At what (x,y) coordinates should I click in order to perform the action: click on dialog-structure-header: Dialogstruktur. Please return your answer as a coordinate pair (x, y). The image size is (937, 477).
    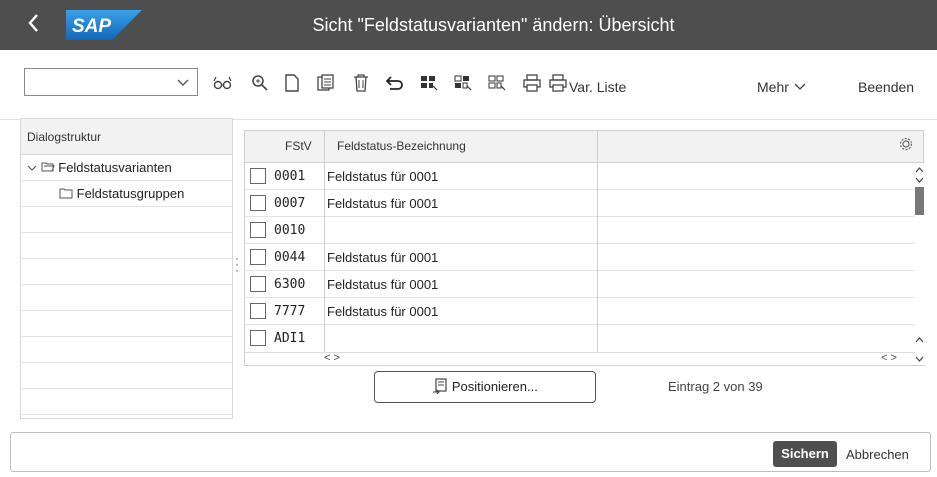
    Looking at the image, I should click on (126, 137).